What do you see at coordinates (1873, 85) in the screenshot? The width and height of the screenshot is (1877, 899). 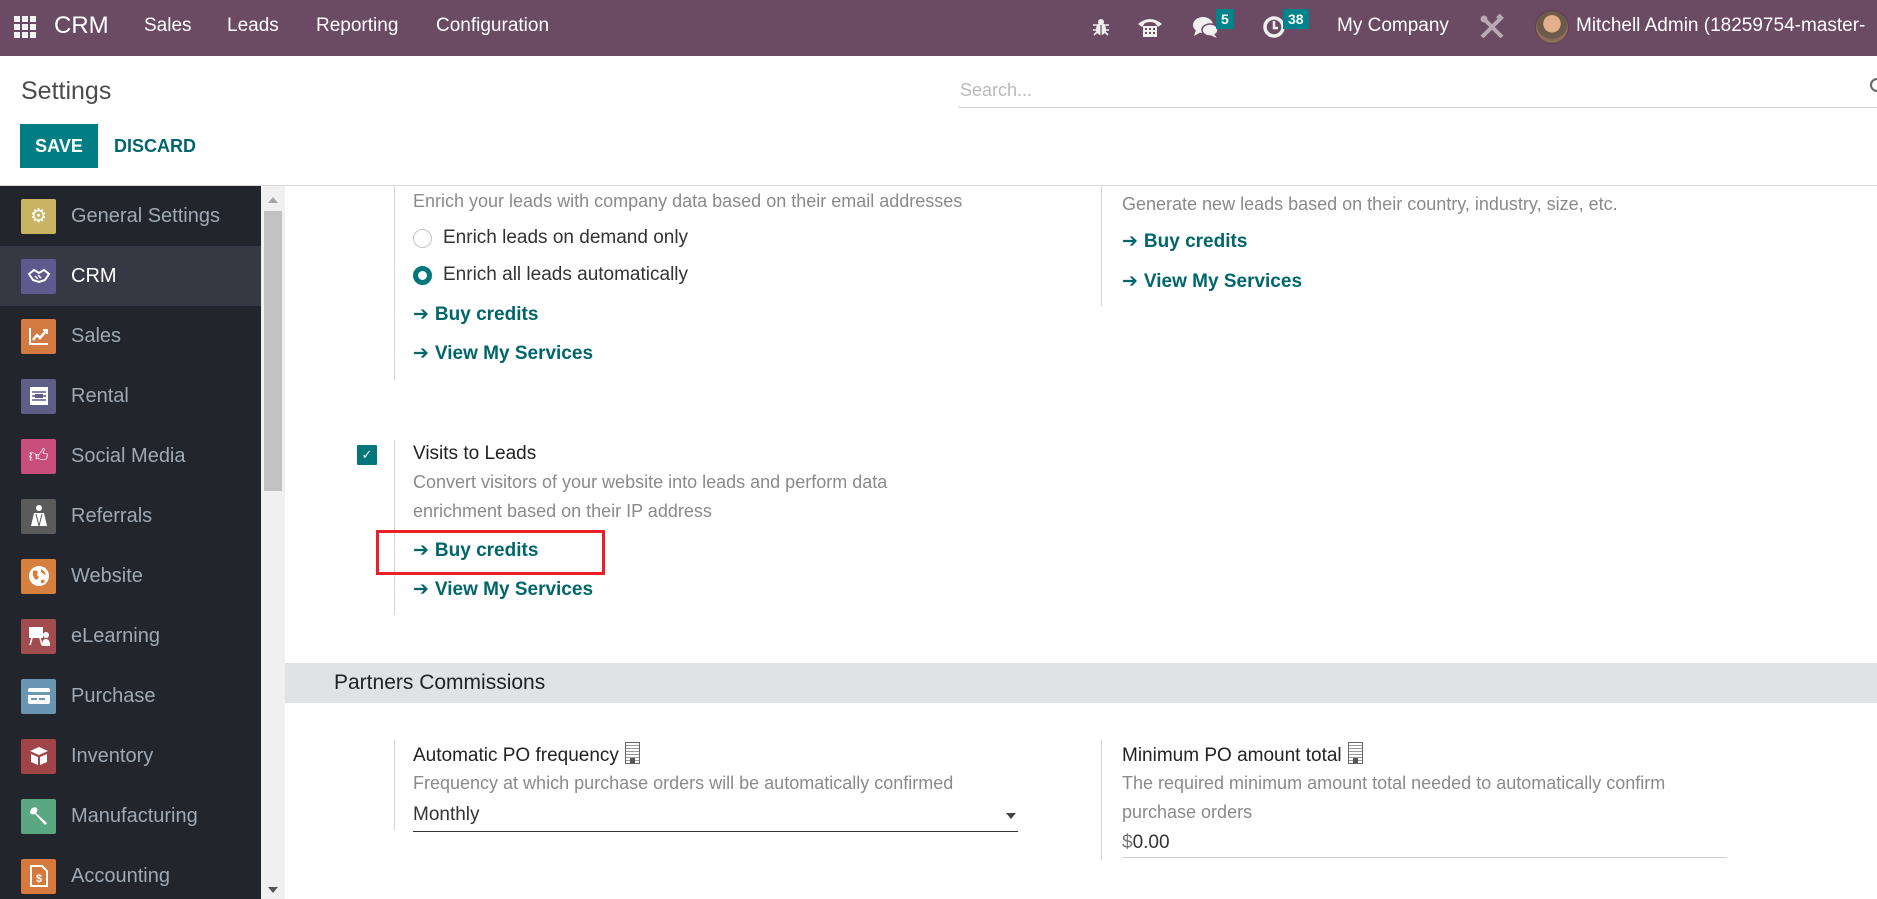 I see `search-icon` at bounding box center [1873, 85].